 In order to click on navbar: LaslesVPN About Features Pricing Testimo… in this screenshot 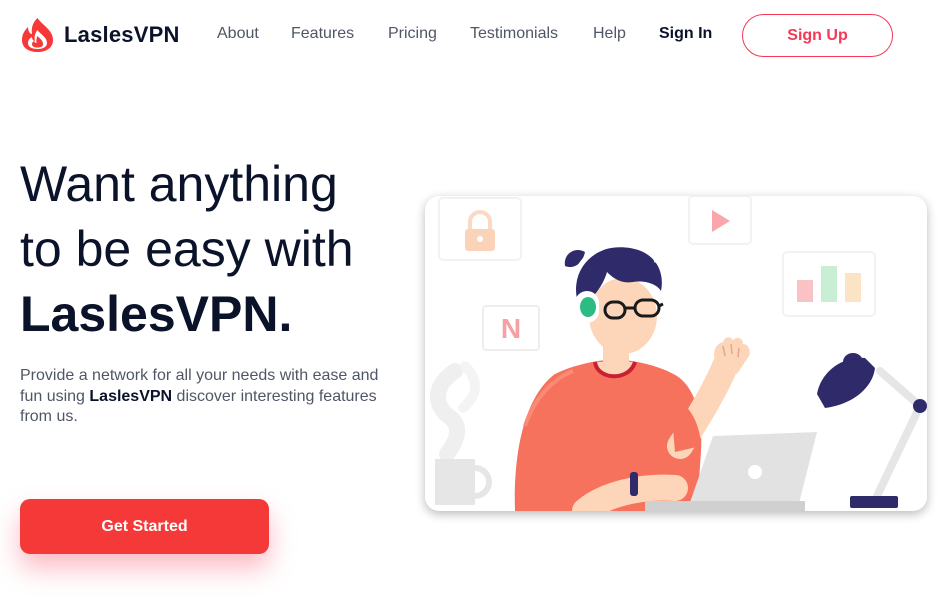, I will do `click(471, 35)`.